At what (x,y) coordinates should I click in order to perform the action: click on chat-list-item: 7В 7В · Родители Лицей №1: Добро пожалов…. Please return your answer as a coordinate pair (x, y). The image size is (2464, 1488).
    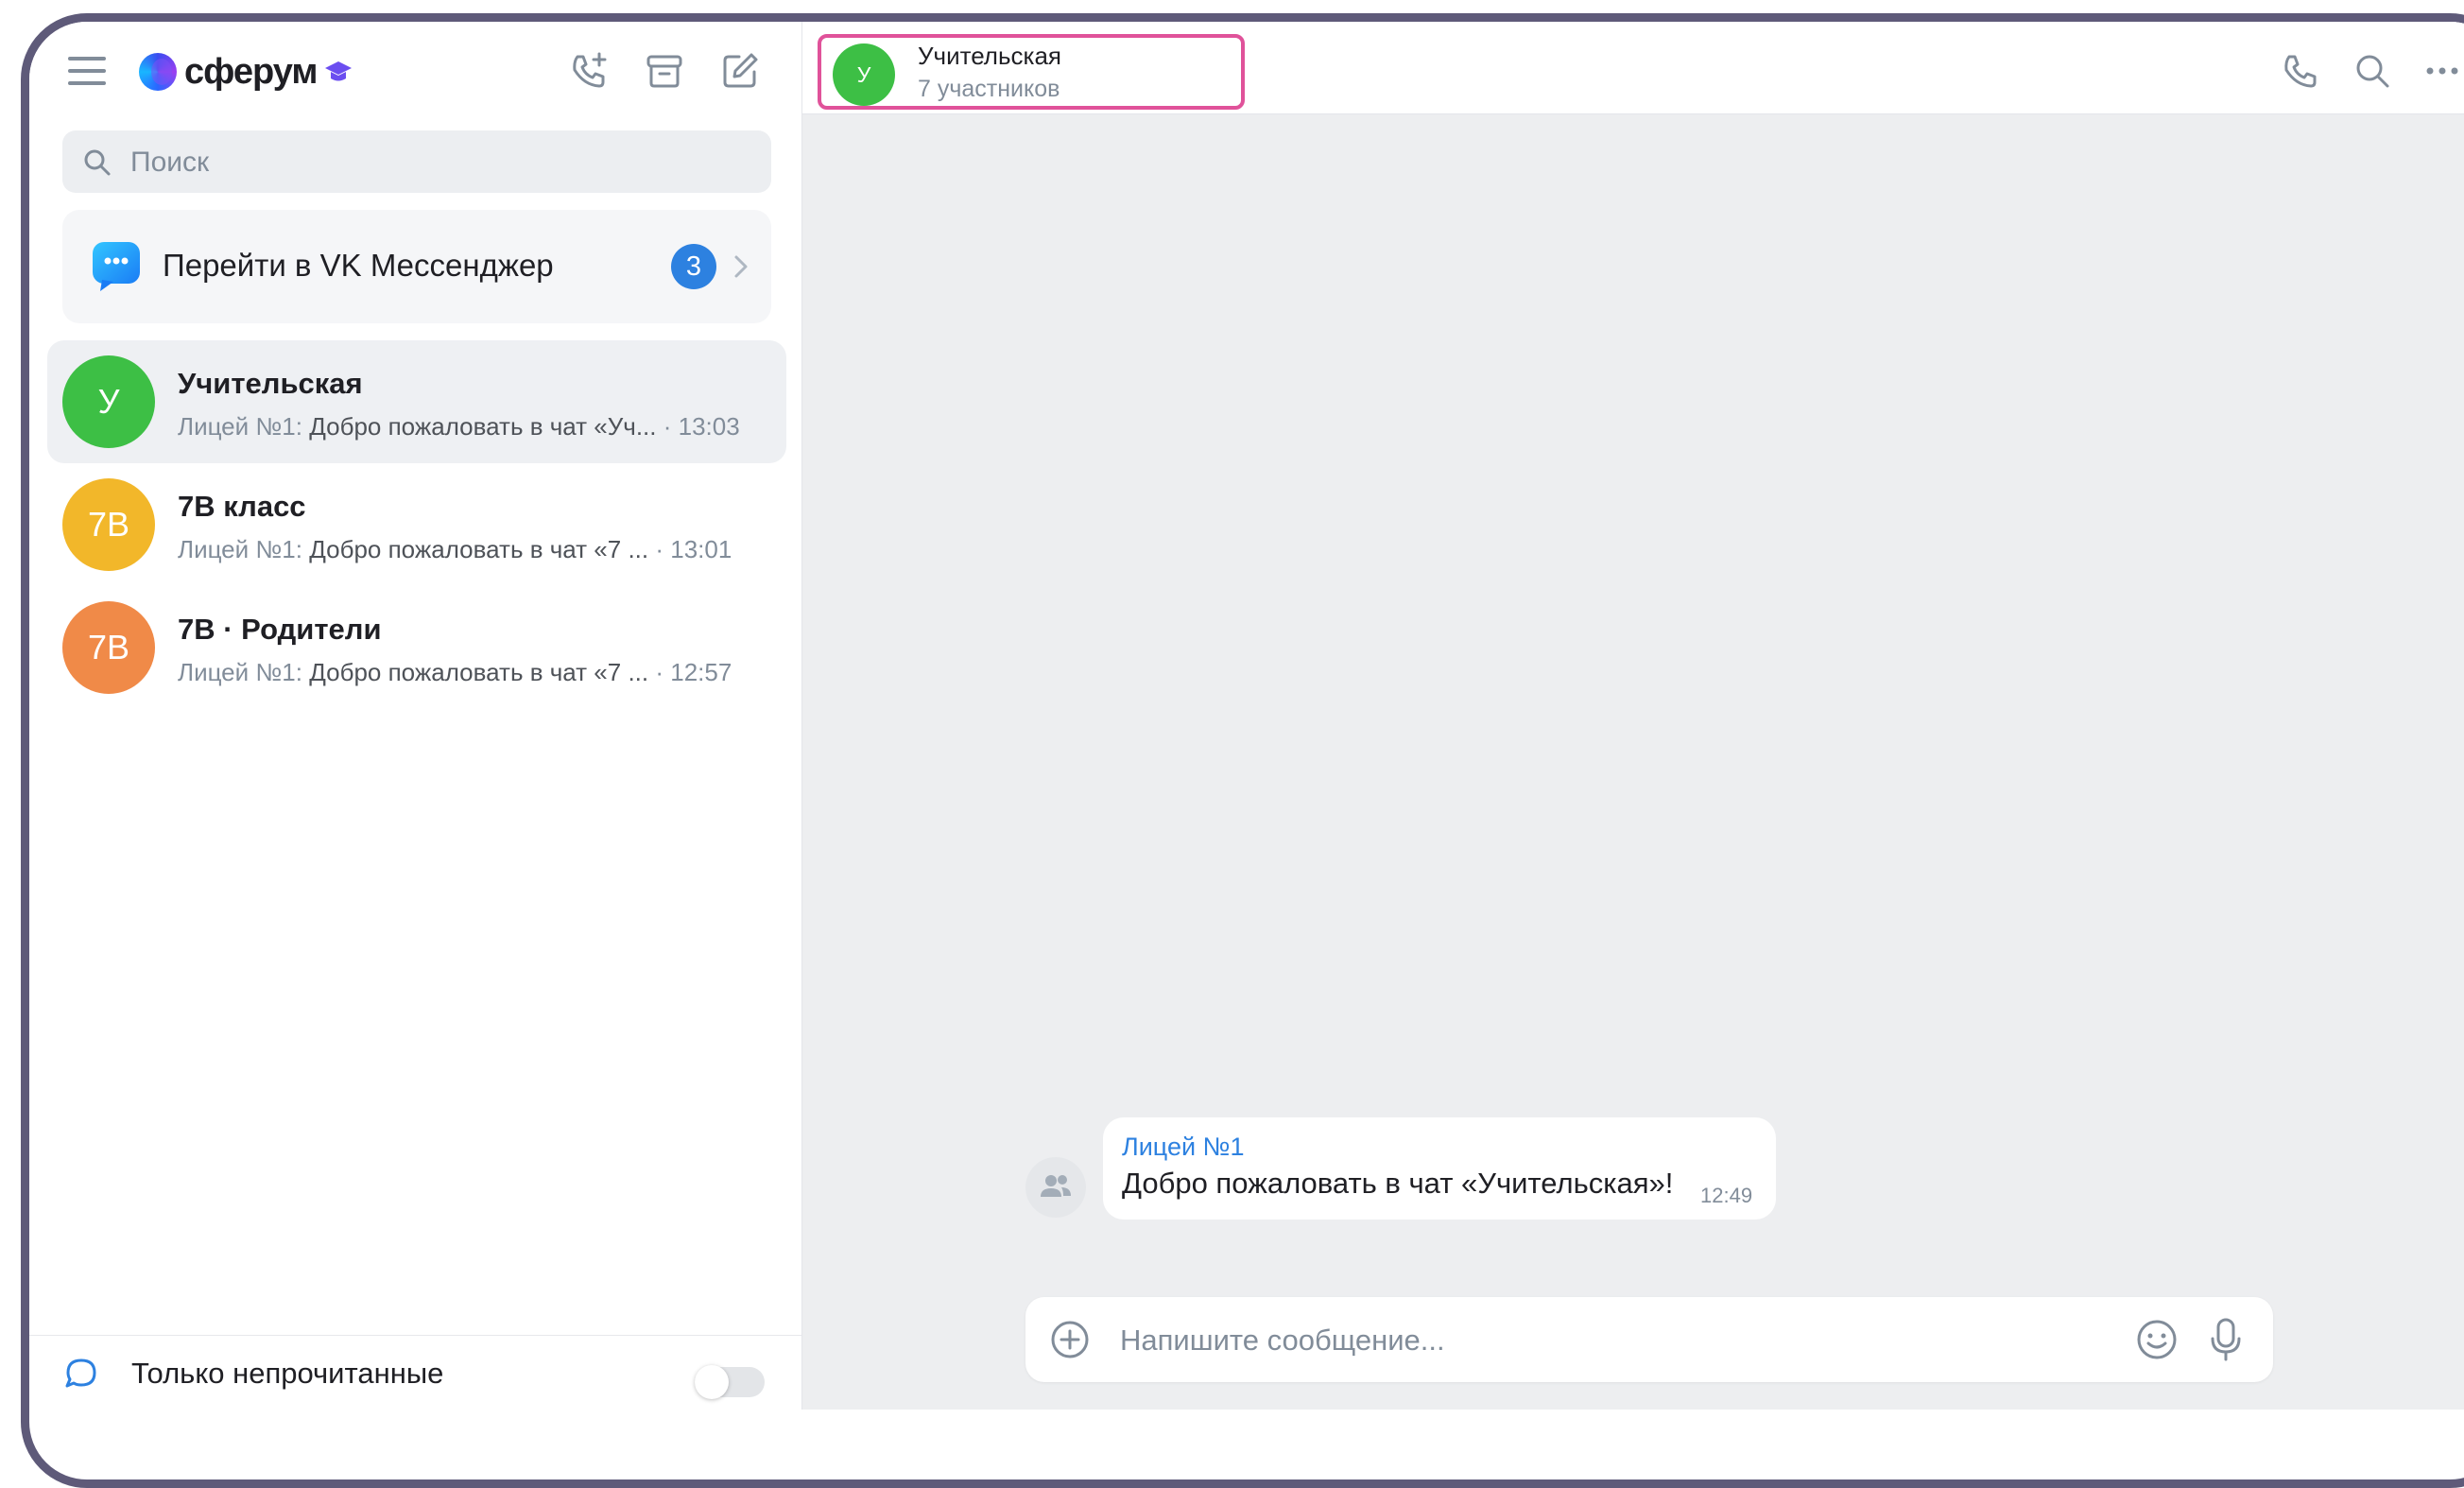
    Looking at the image, I should click on (416, 647).